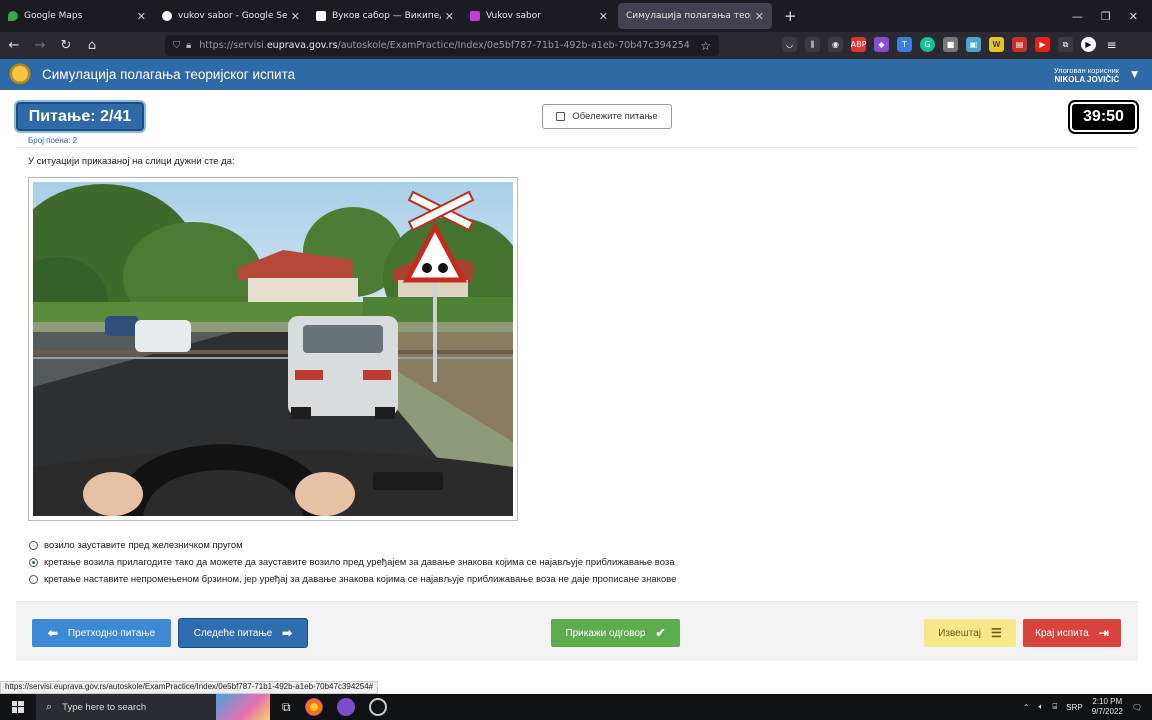 This screenshot has width=1152, height=720. What do you see at coordinates (1134, 75) in the screenshot?
I see `chevron-down-icon: ▼` at bounding box center [1134, 75].